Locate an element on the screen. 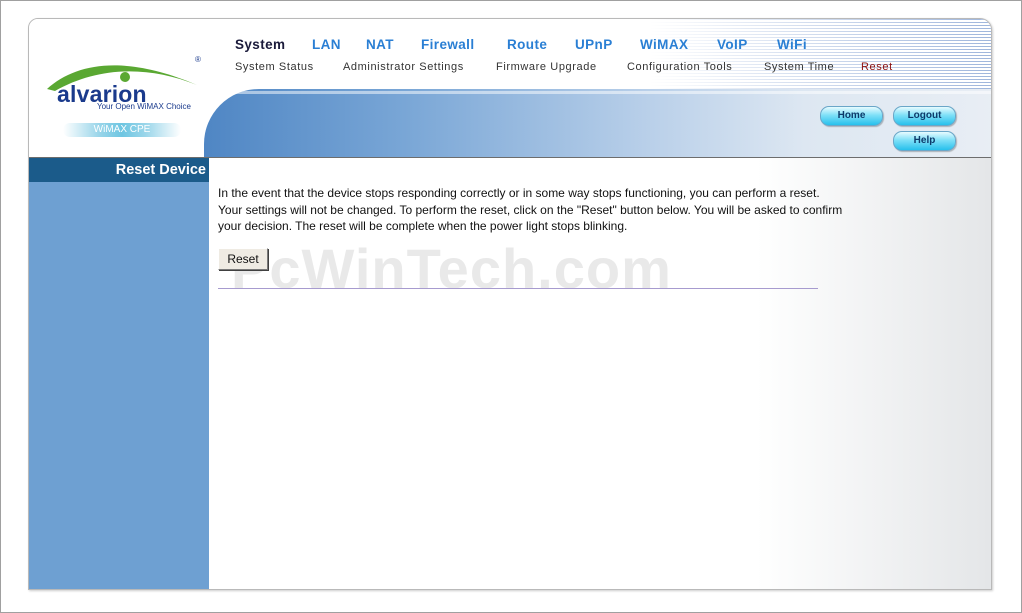  logout-button: Logout is located at coordinates (924, 116).